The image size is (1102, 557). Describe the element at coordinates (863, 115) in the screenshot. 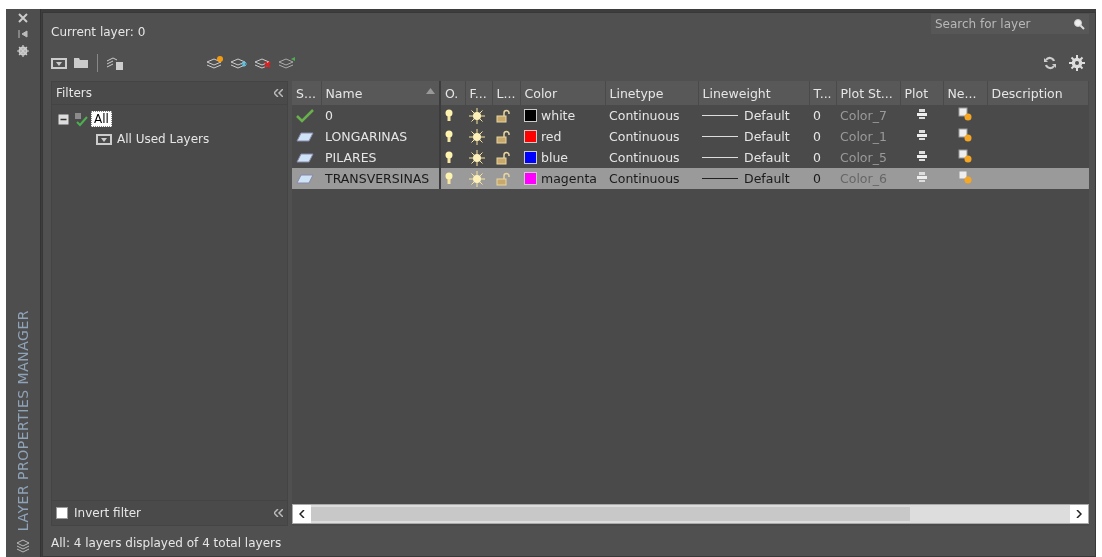

I see `plot-style: Color_7` at that location.